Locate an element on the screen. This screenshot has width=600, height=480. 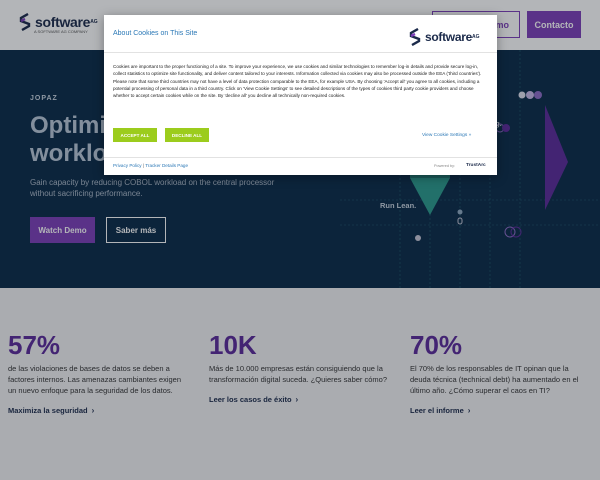
privacy-policy-link: Privacy Policy is located at coordinates (127, 165).